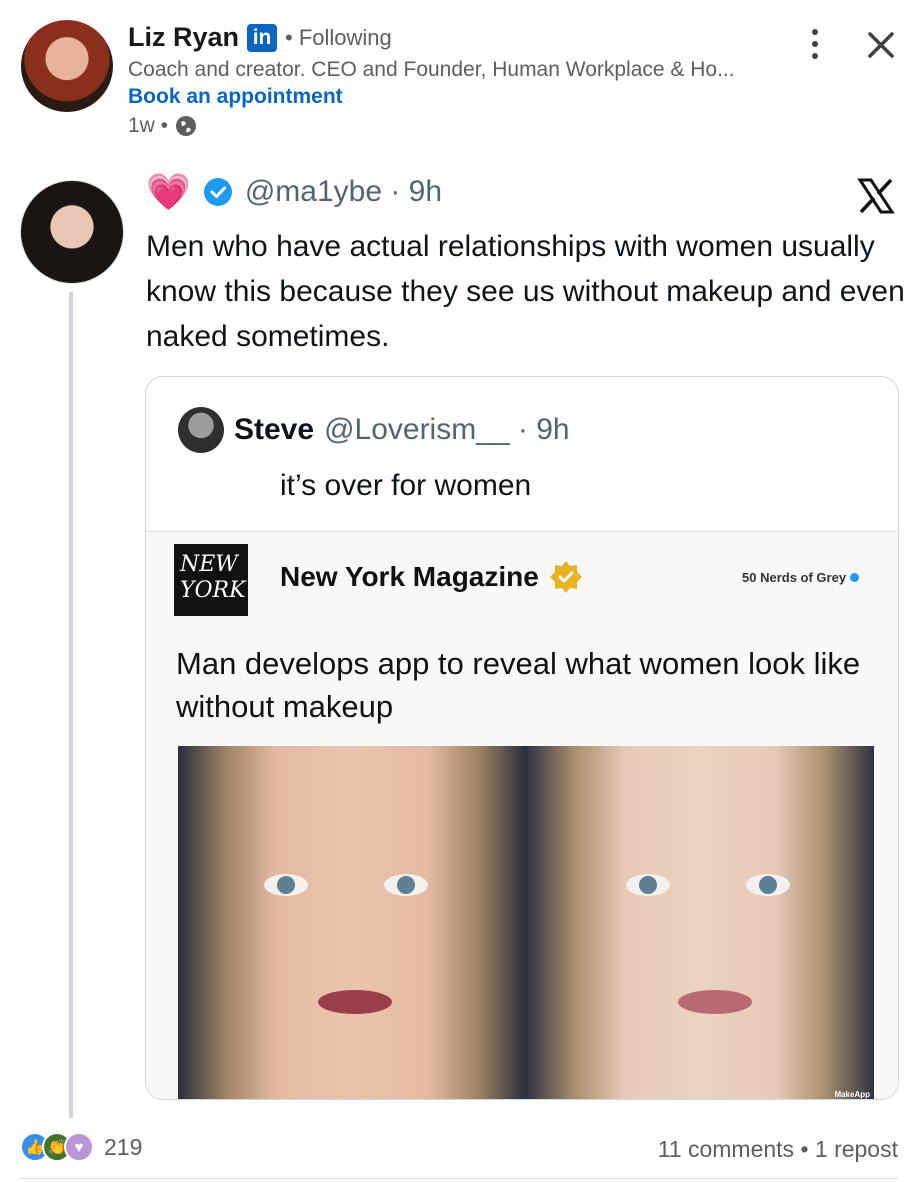  I want to click on source-tag: 50 Nerds of Grey, so click(801, 577).